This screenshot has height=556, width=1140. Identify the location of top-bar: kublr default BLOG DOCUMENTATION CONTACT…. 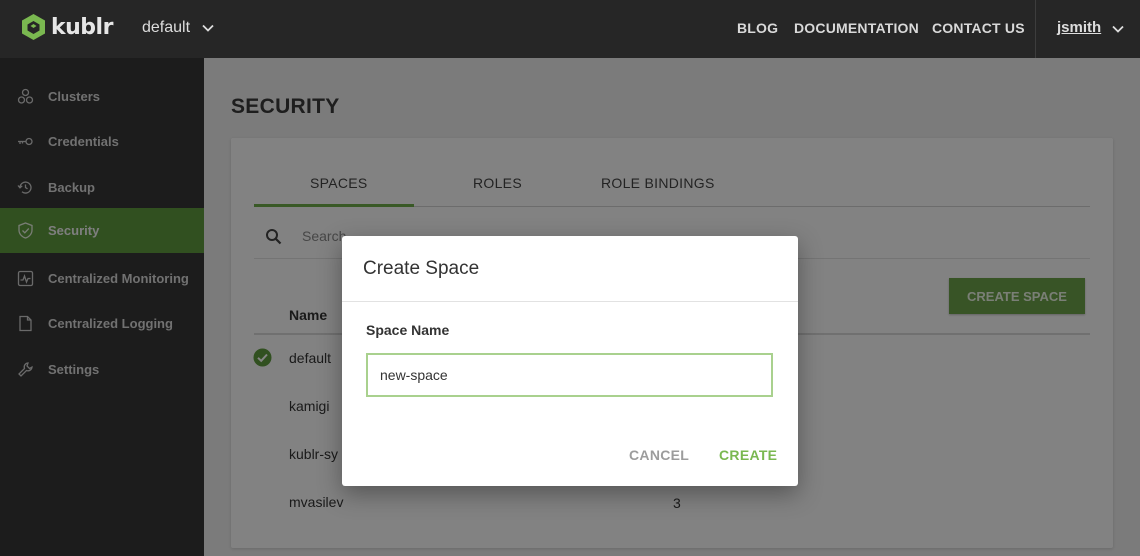
(570, 29).